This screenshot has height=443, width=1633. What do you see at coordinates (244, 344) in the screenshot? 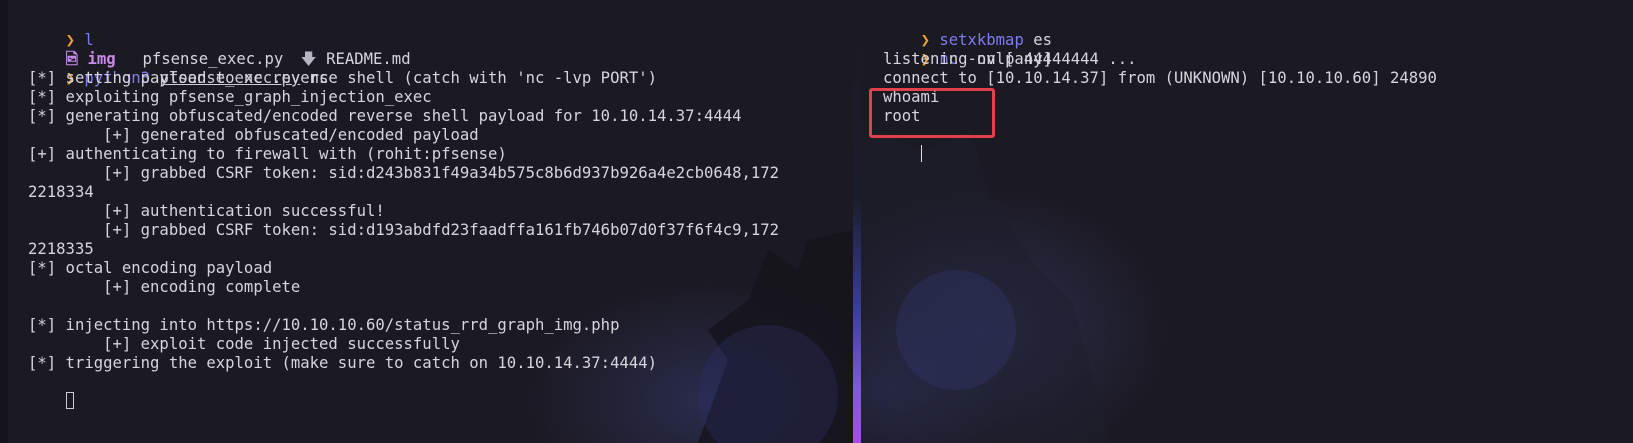
I see `output-line: [+] exploit code injected successfully` at bounding box center [244, 344].